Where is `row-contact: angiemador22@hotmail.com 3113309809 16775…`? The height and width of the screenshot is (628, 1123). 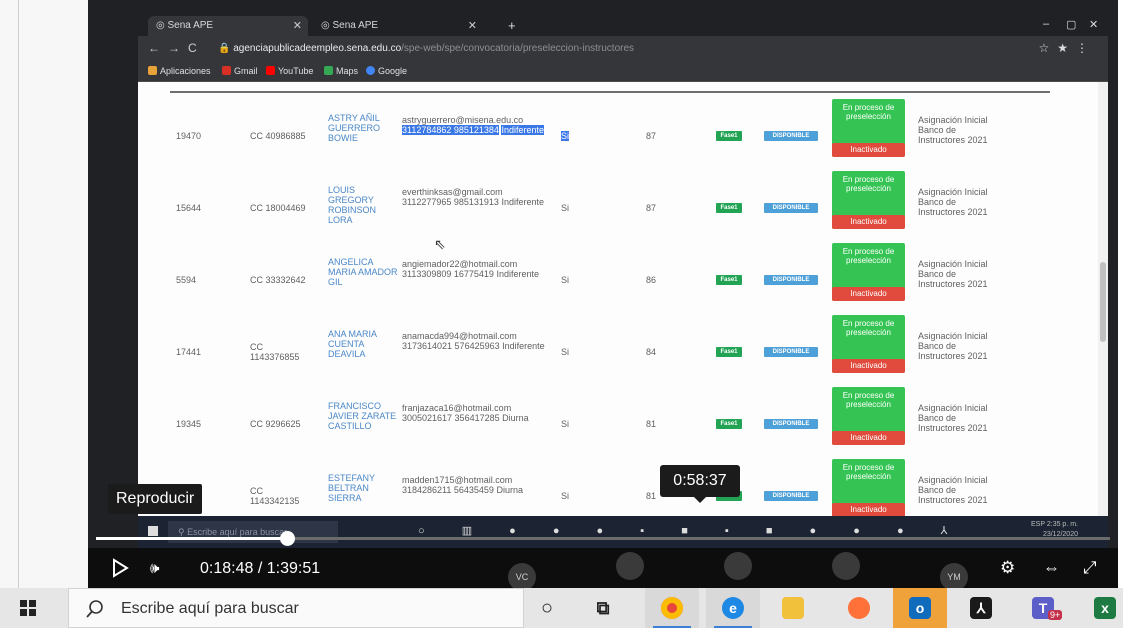
row-contact: angiemador22@hotmail.com 3113309809 16775… is located at coordinates (477, 269).